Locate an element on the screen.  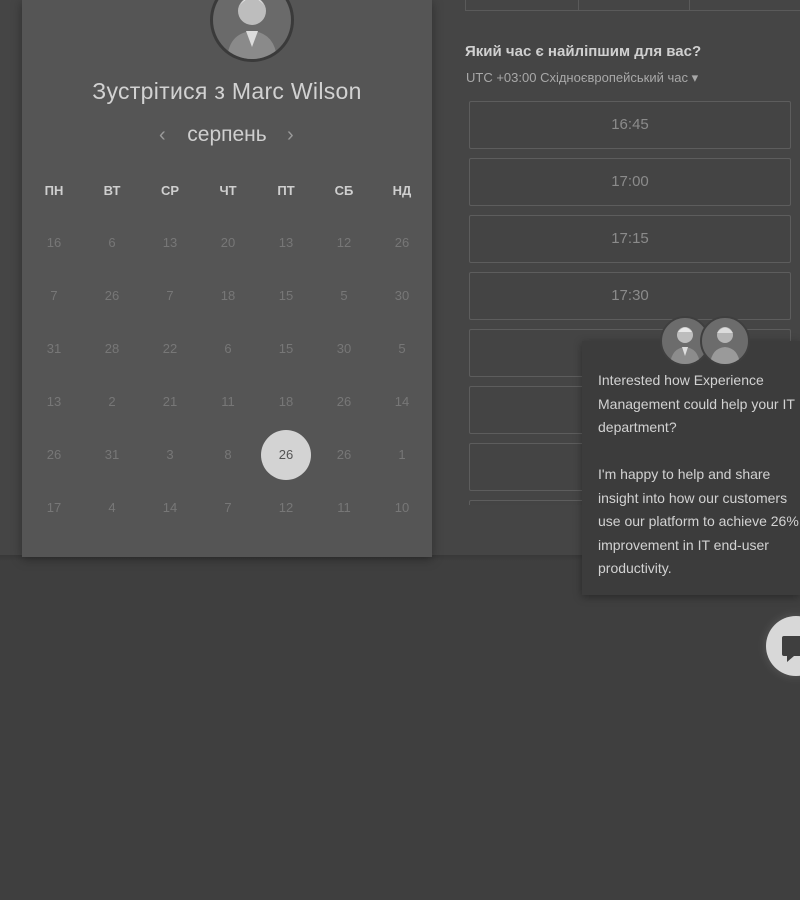
calendar-day: 17 is located at coordinates (54, 507).